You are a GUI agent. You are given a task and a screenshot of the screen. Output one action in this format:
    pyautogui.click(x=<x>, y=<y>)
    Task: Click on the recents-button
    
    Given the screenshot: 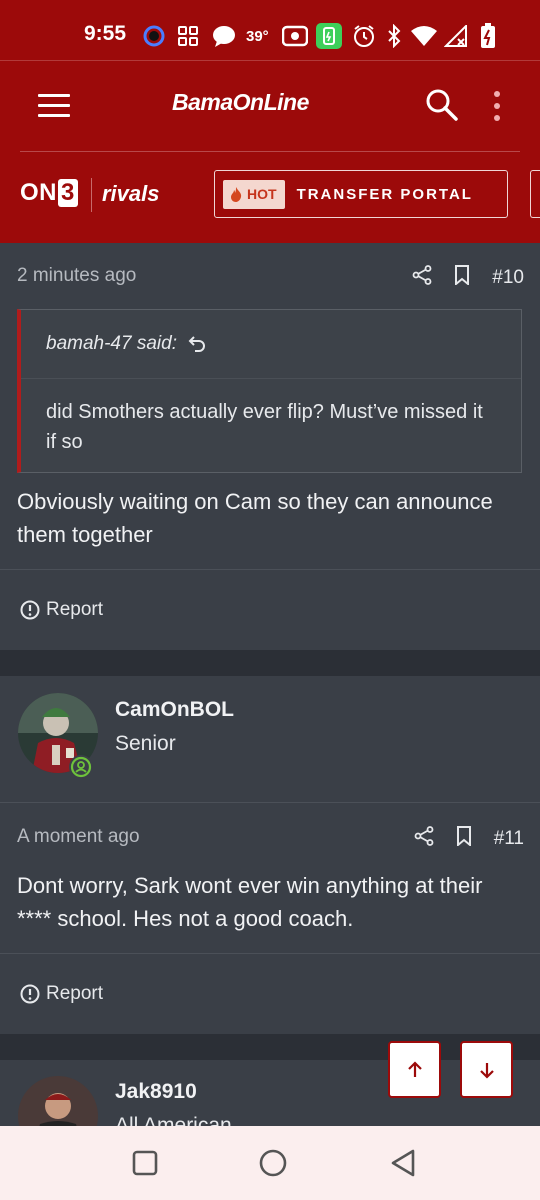 What is the action you would take?
    pyautogui.click(x=145, y=1163)
    